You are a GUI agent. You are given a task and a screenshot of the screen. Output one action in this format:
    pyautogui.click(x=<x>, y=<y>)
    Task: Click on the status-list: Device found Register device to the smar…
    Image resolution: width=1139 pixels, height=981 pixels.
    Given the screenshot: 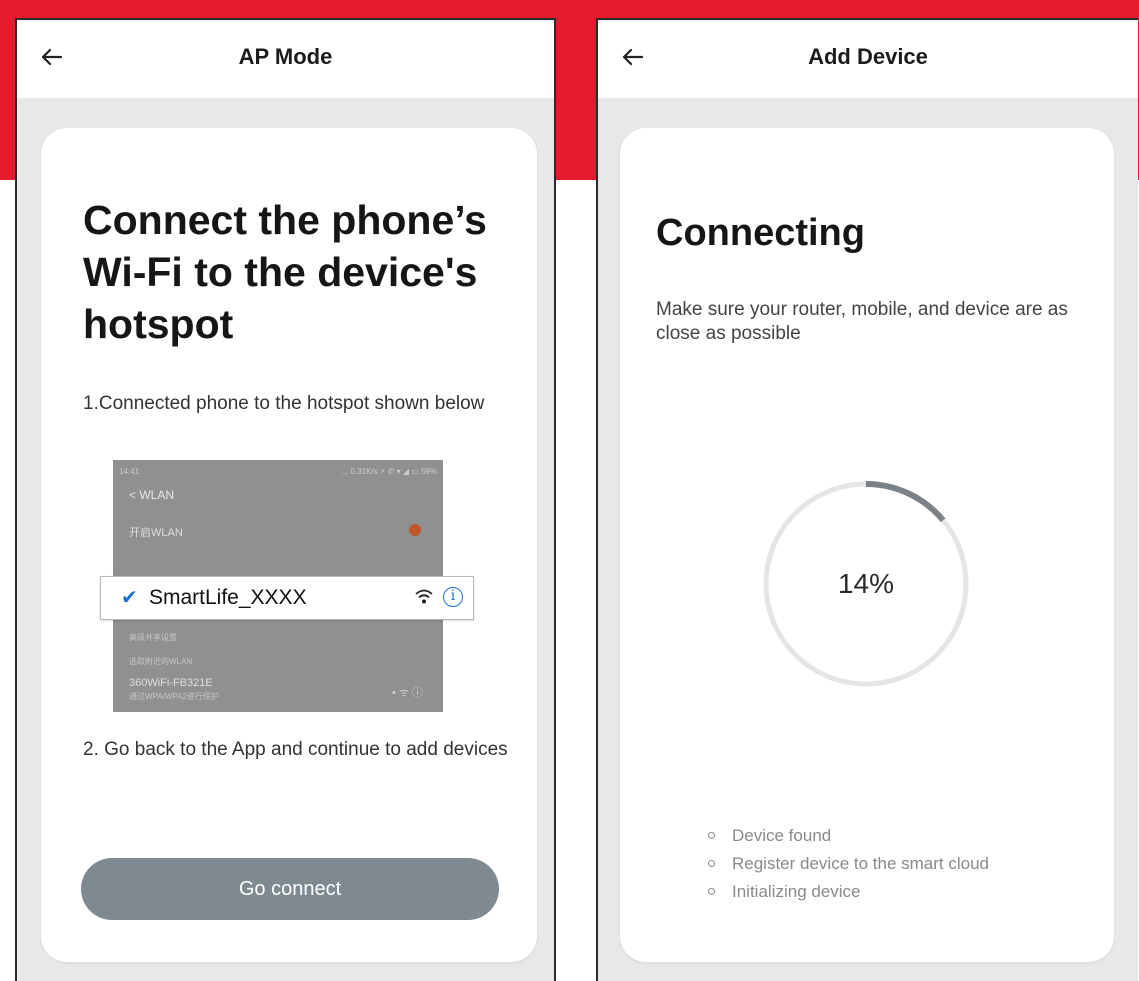 What is the action you would take?
    pyautogui.click(x=848, y=864)
    